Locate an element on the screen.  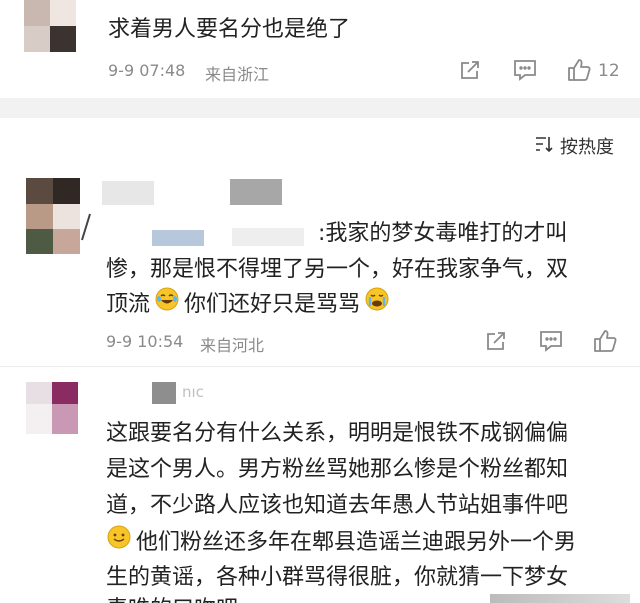
comment-text-line: :我家的梦女毒唯打的才叫 is located at coordinates (443, 233).